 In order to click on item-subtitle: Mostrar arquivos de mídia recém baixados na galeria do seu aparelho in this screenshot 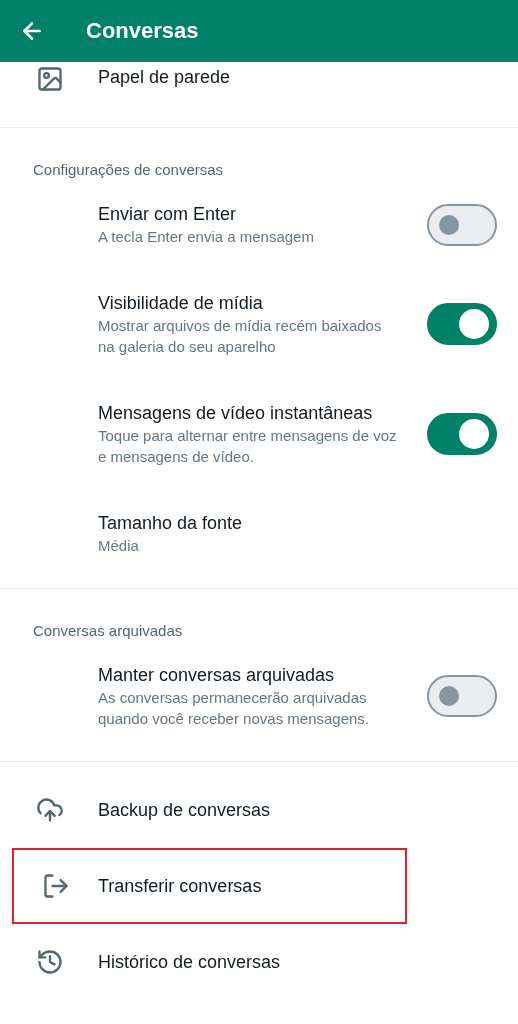, I will do `click(240, 336)`.